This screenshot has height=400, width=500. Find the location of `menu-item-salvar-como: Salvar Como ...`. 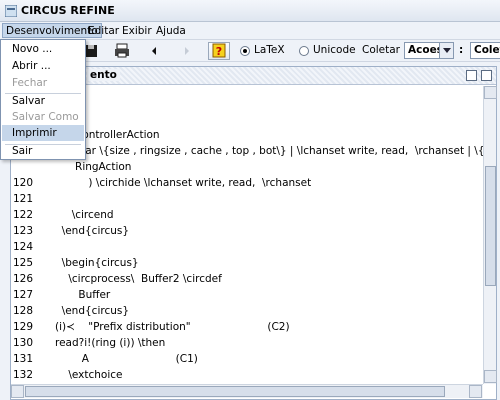

menu-item-salvar-como: Salvar Como ... is located at coordinates (43, 122).